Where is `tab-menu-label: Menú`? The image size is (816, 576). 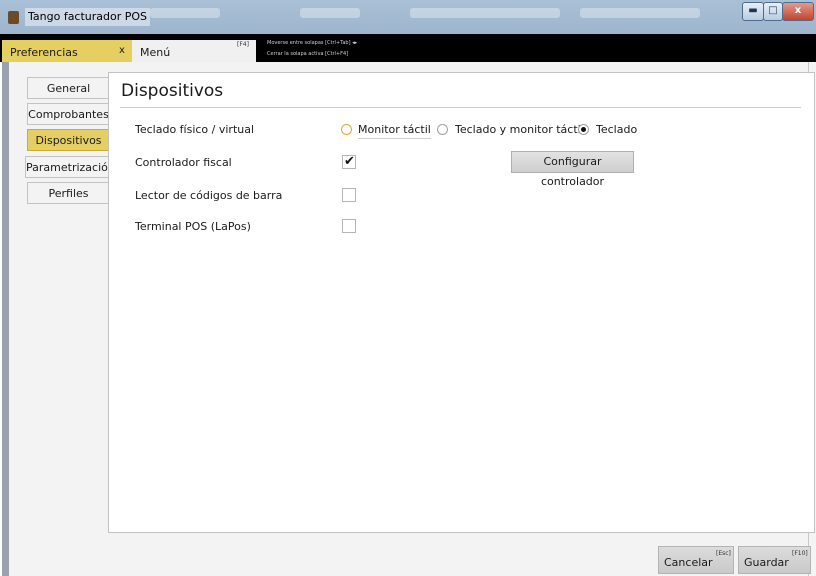 tab-menu-label: Menú is located at coordinates (155, 52).